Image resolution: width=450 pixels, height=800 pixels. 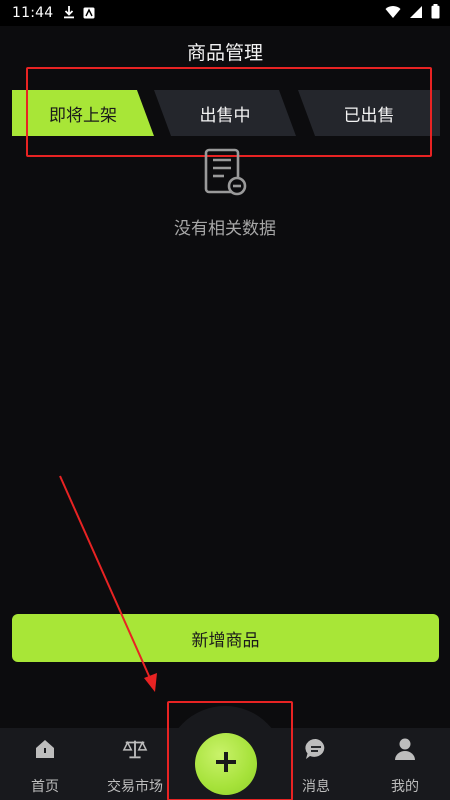 I want to click on tab-label: 即将上架, so click(x=83, y=115).